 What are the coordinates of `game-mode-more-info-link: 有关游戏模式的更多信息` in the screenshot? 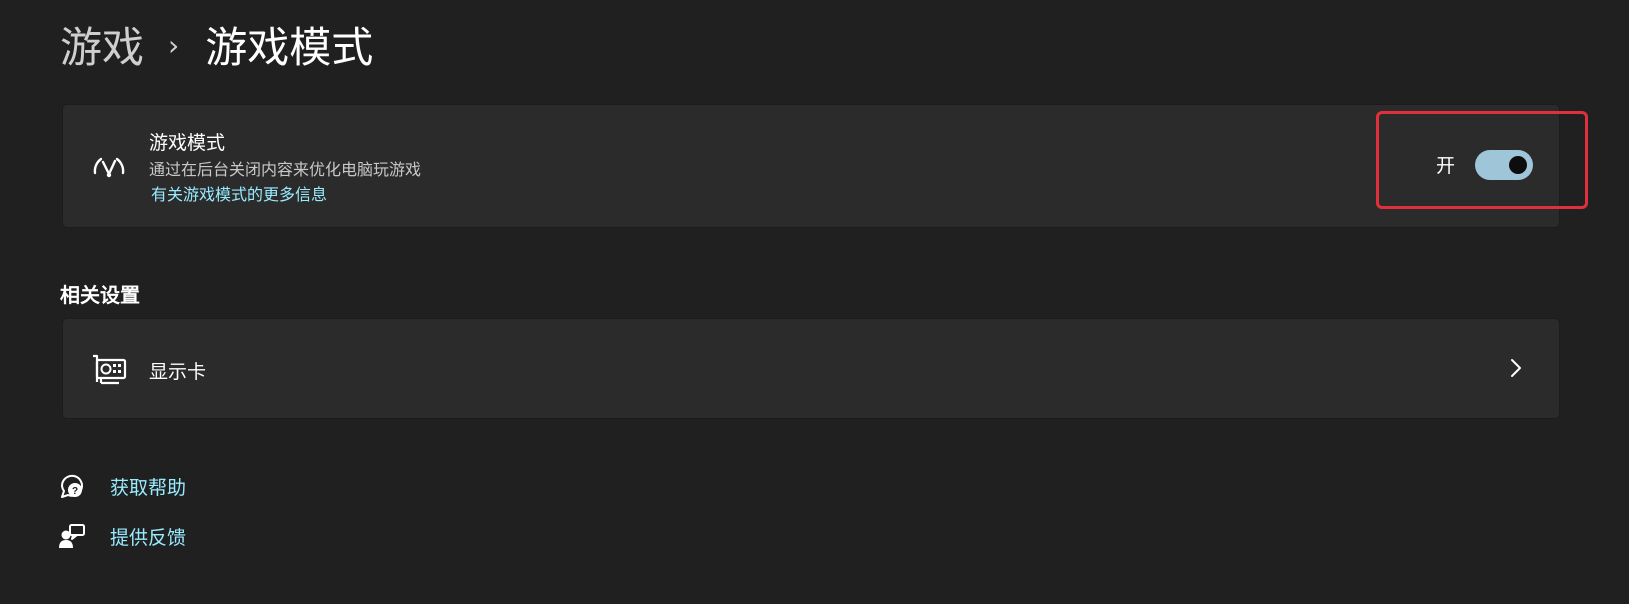 It's located at (239, 193).